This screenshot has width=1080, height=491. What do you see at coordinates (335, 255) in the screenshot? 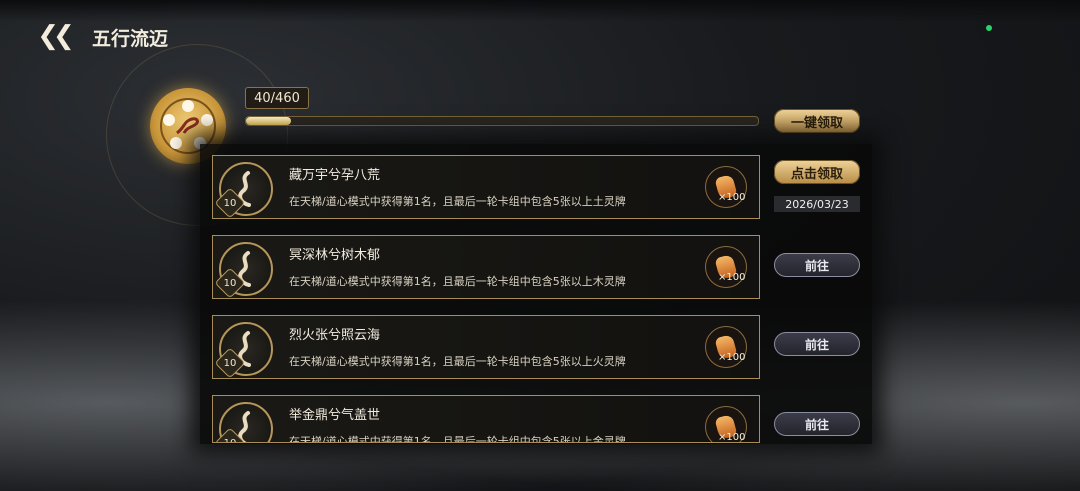
I see `task-title: 冥深林兮树木郁` at bounding box center [335, 255].